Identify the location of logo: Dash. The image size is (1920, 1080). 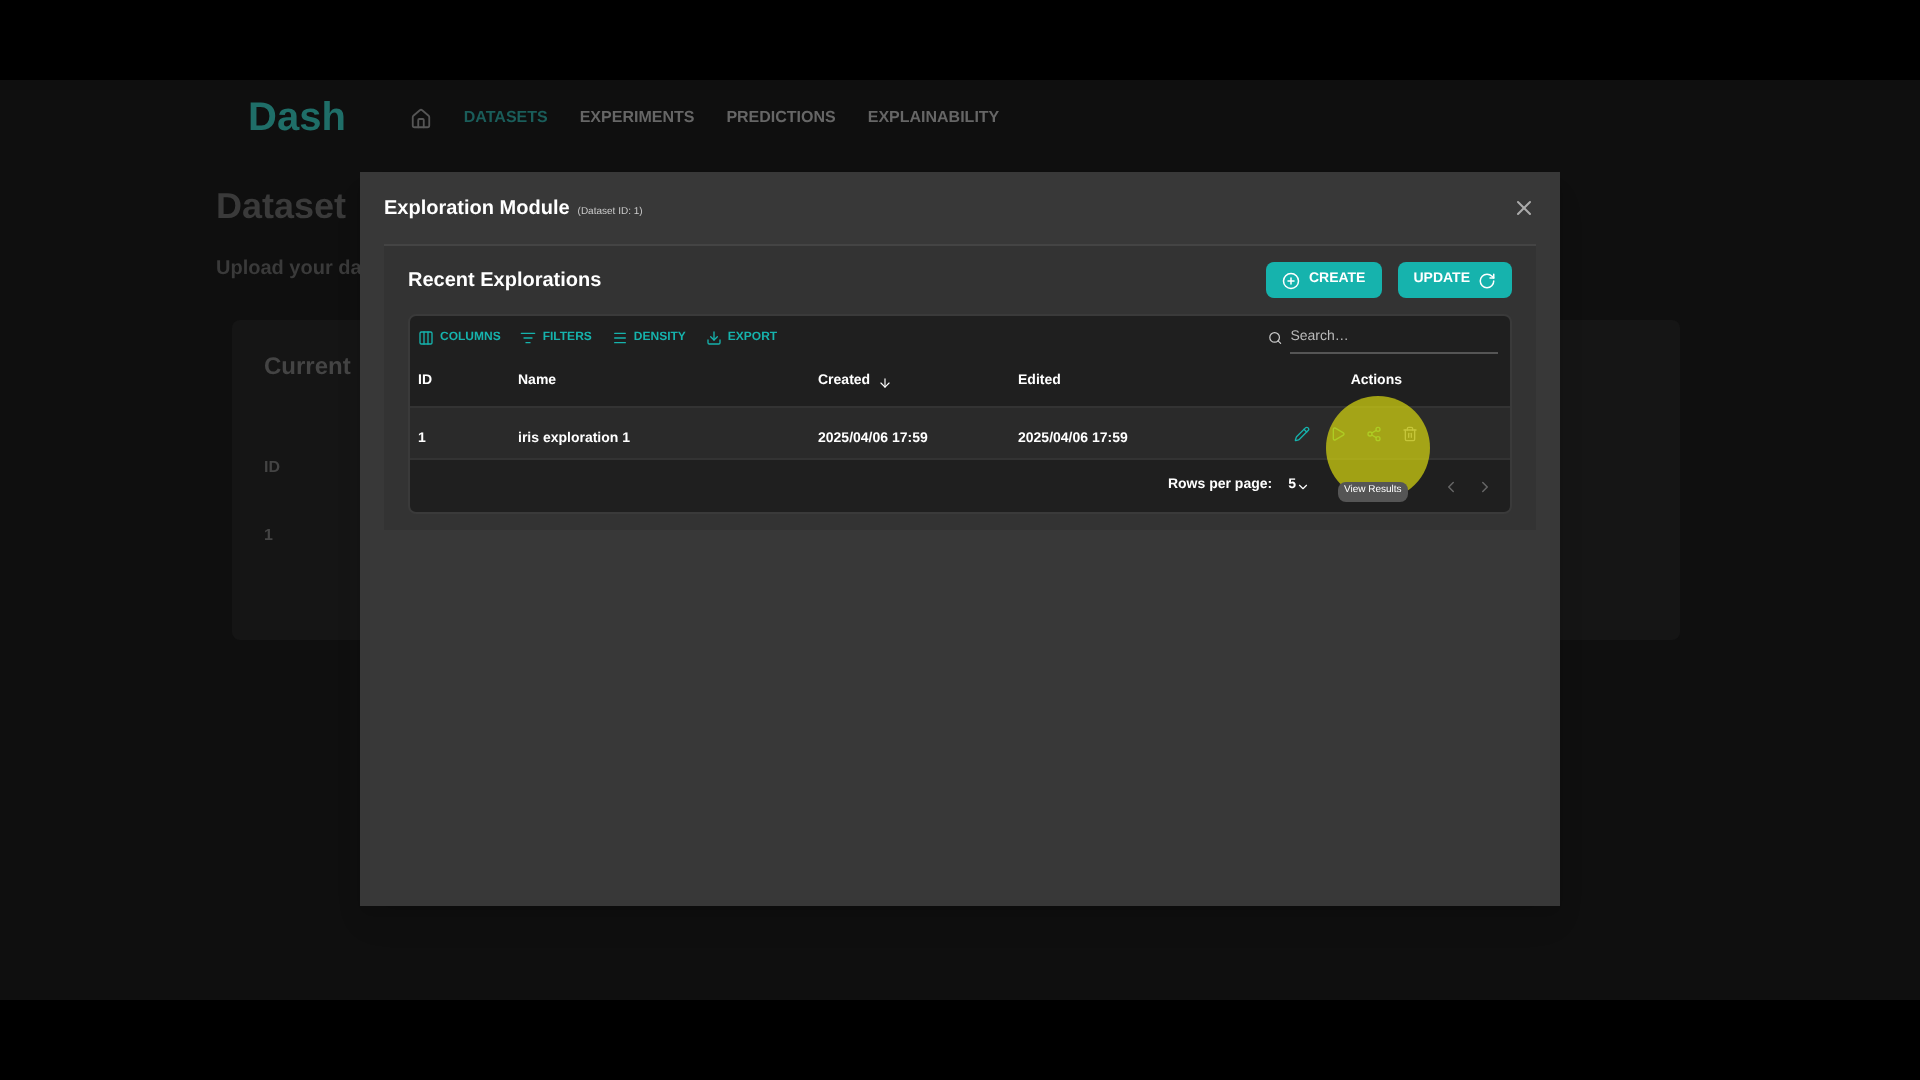
(297, 119).